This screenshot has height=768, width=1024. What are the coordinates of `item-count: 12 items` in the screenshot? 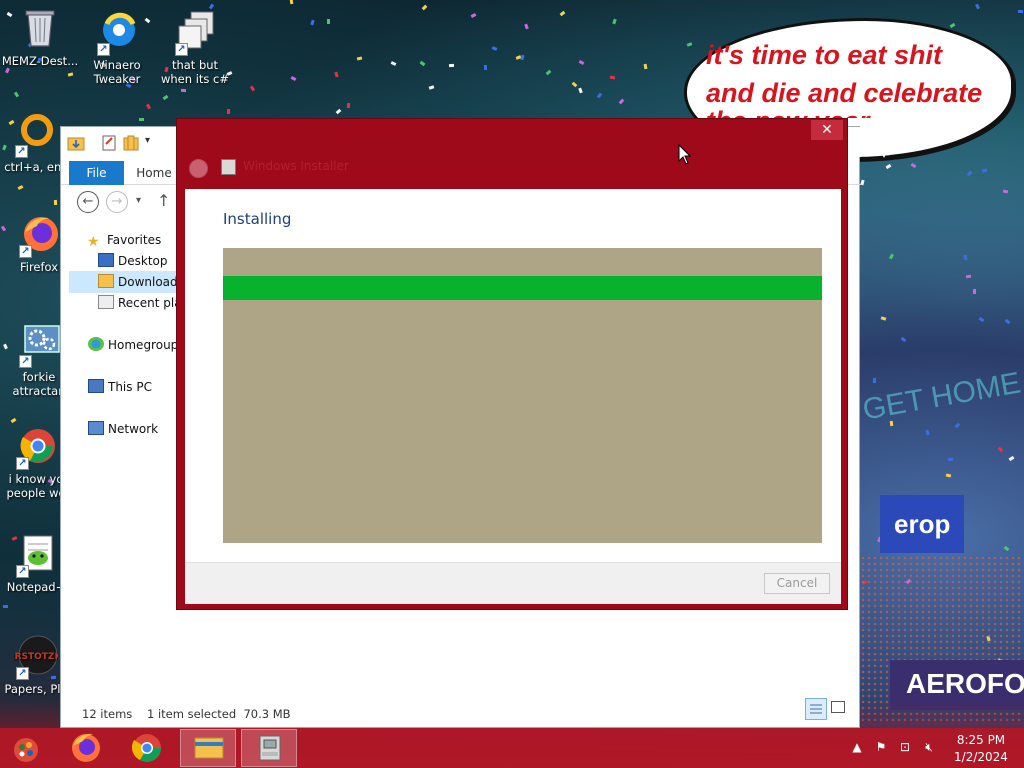 It's located at (107, 714).